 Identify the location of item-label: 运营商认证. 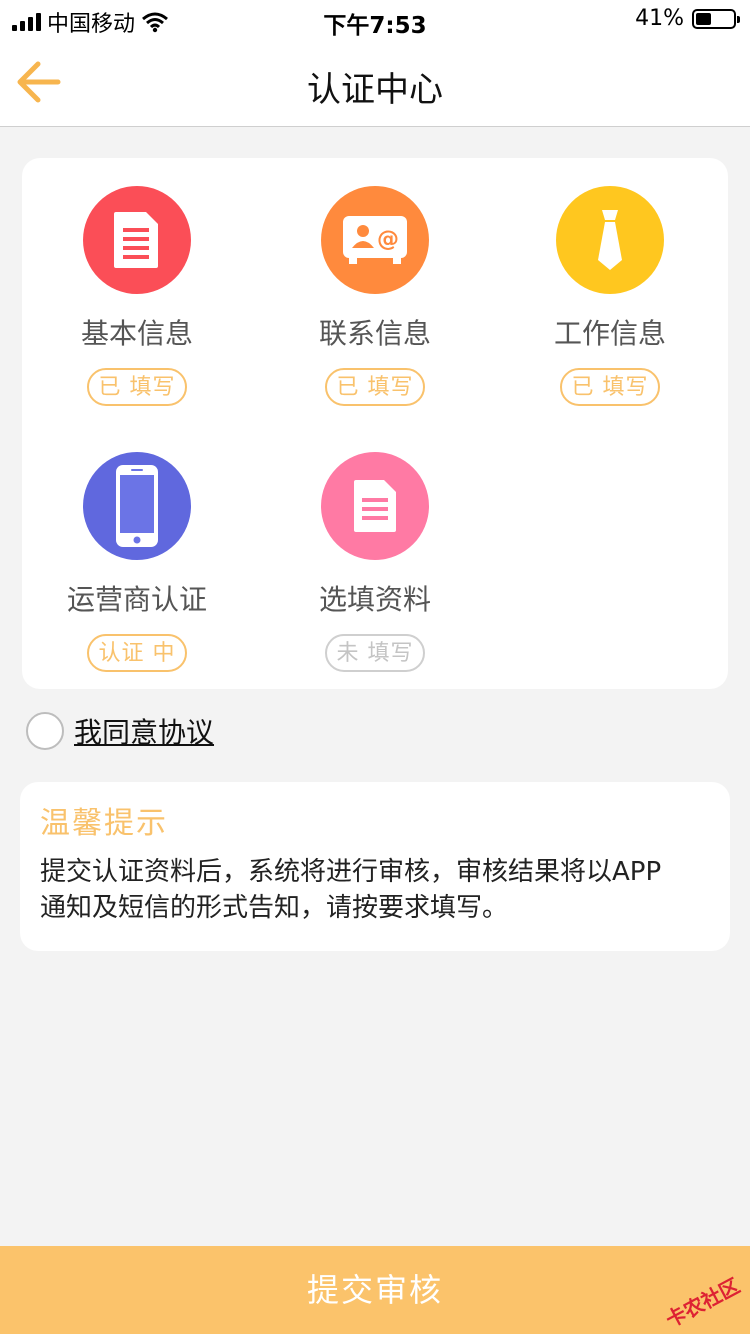
(136, 599).